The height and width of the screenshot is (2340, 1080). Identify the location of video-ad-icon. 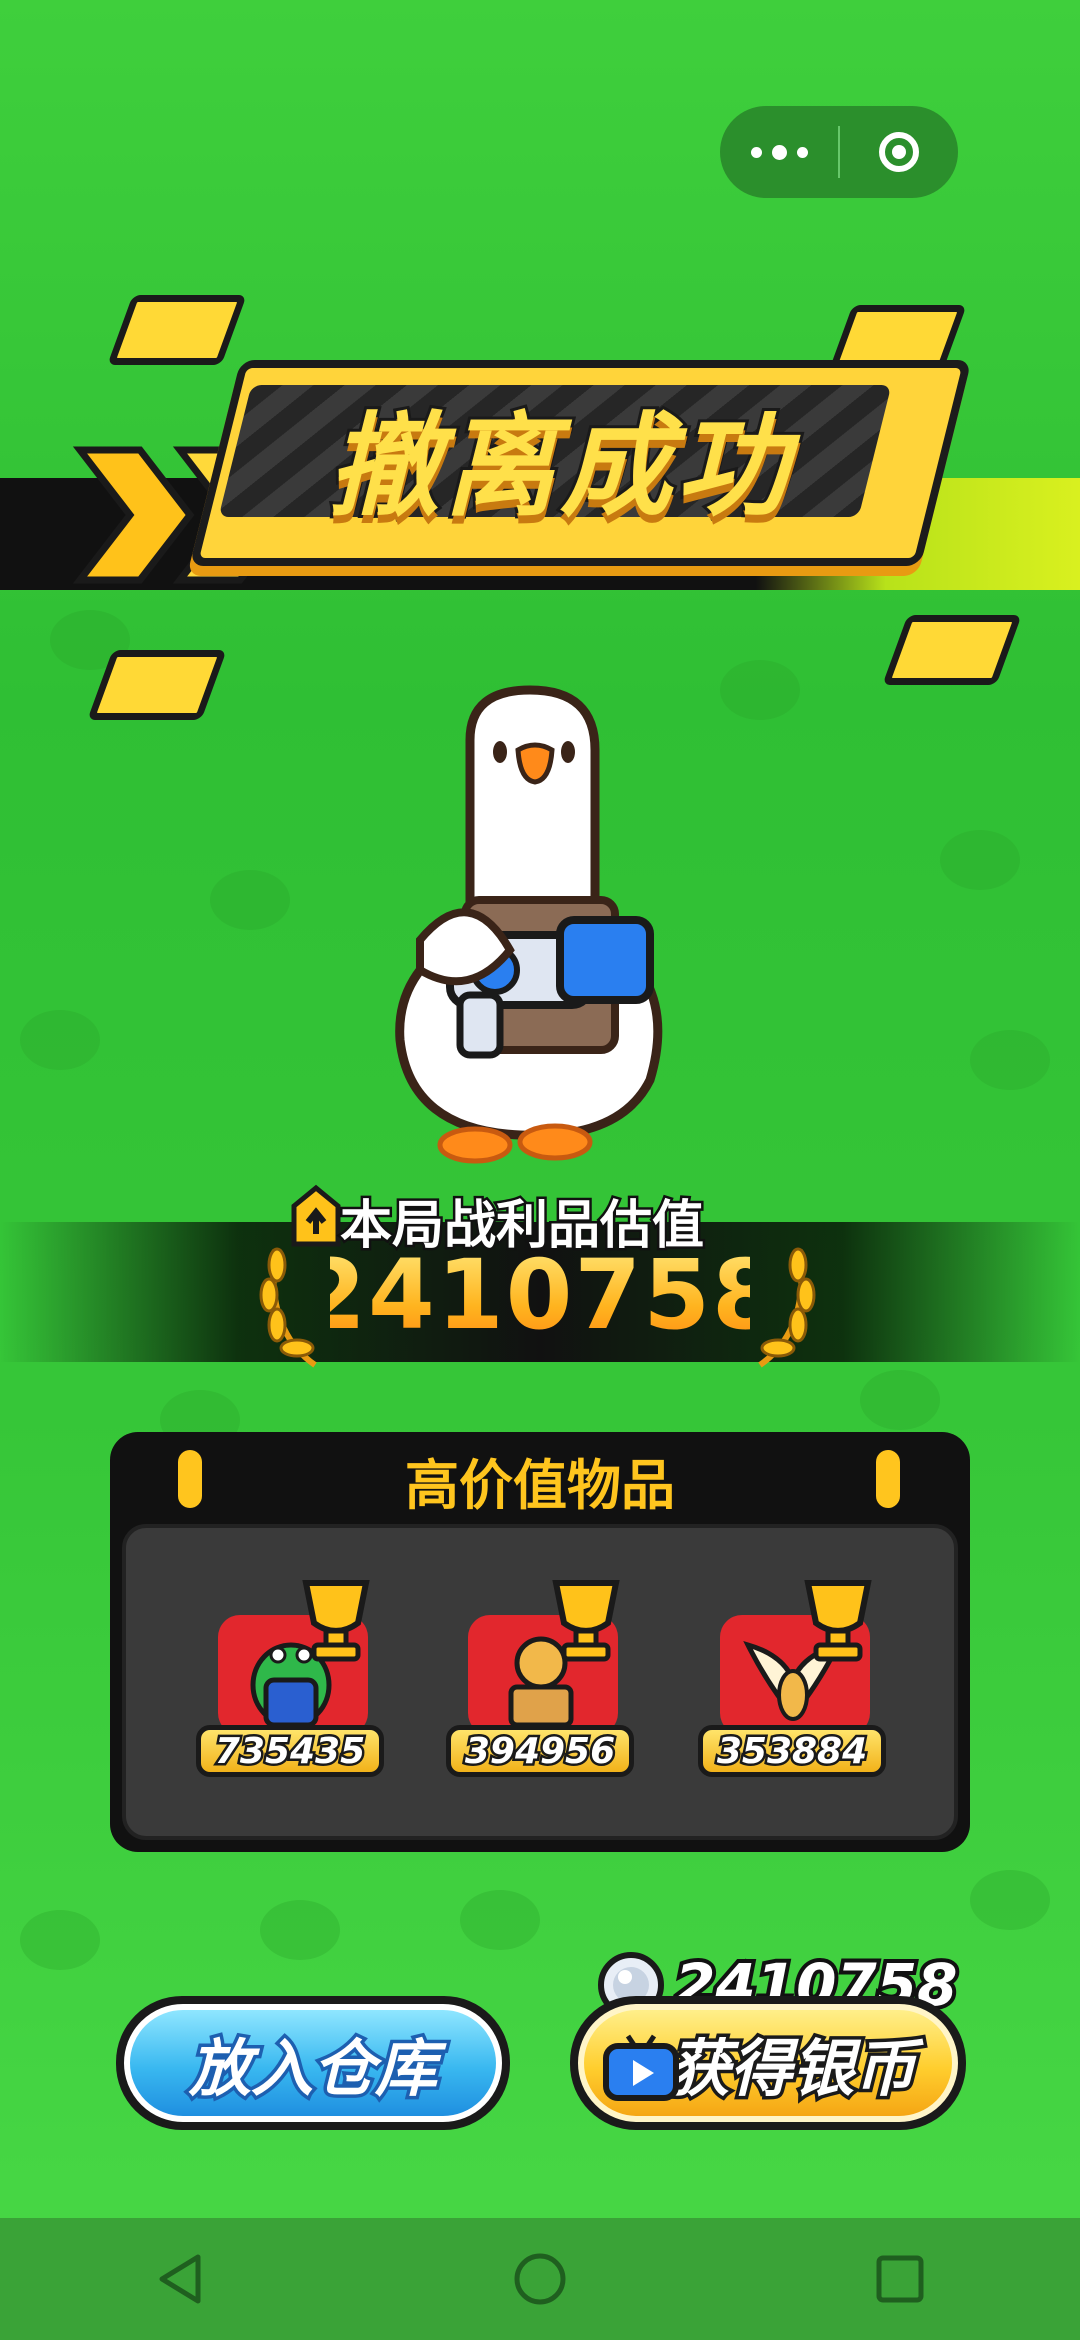
(641, 2067).